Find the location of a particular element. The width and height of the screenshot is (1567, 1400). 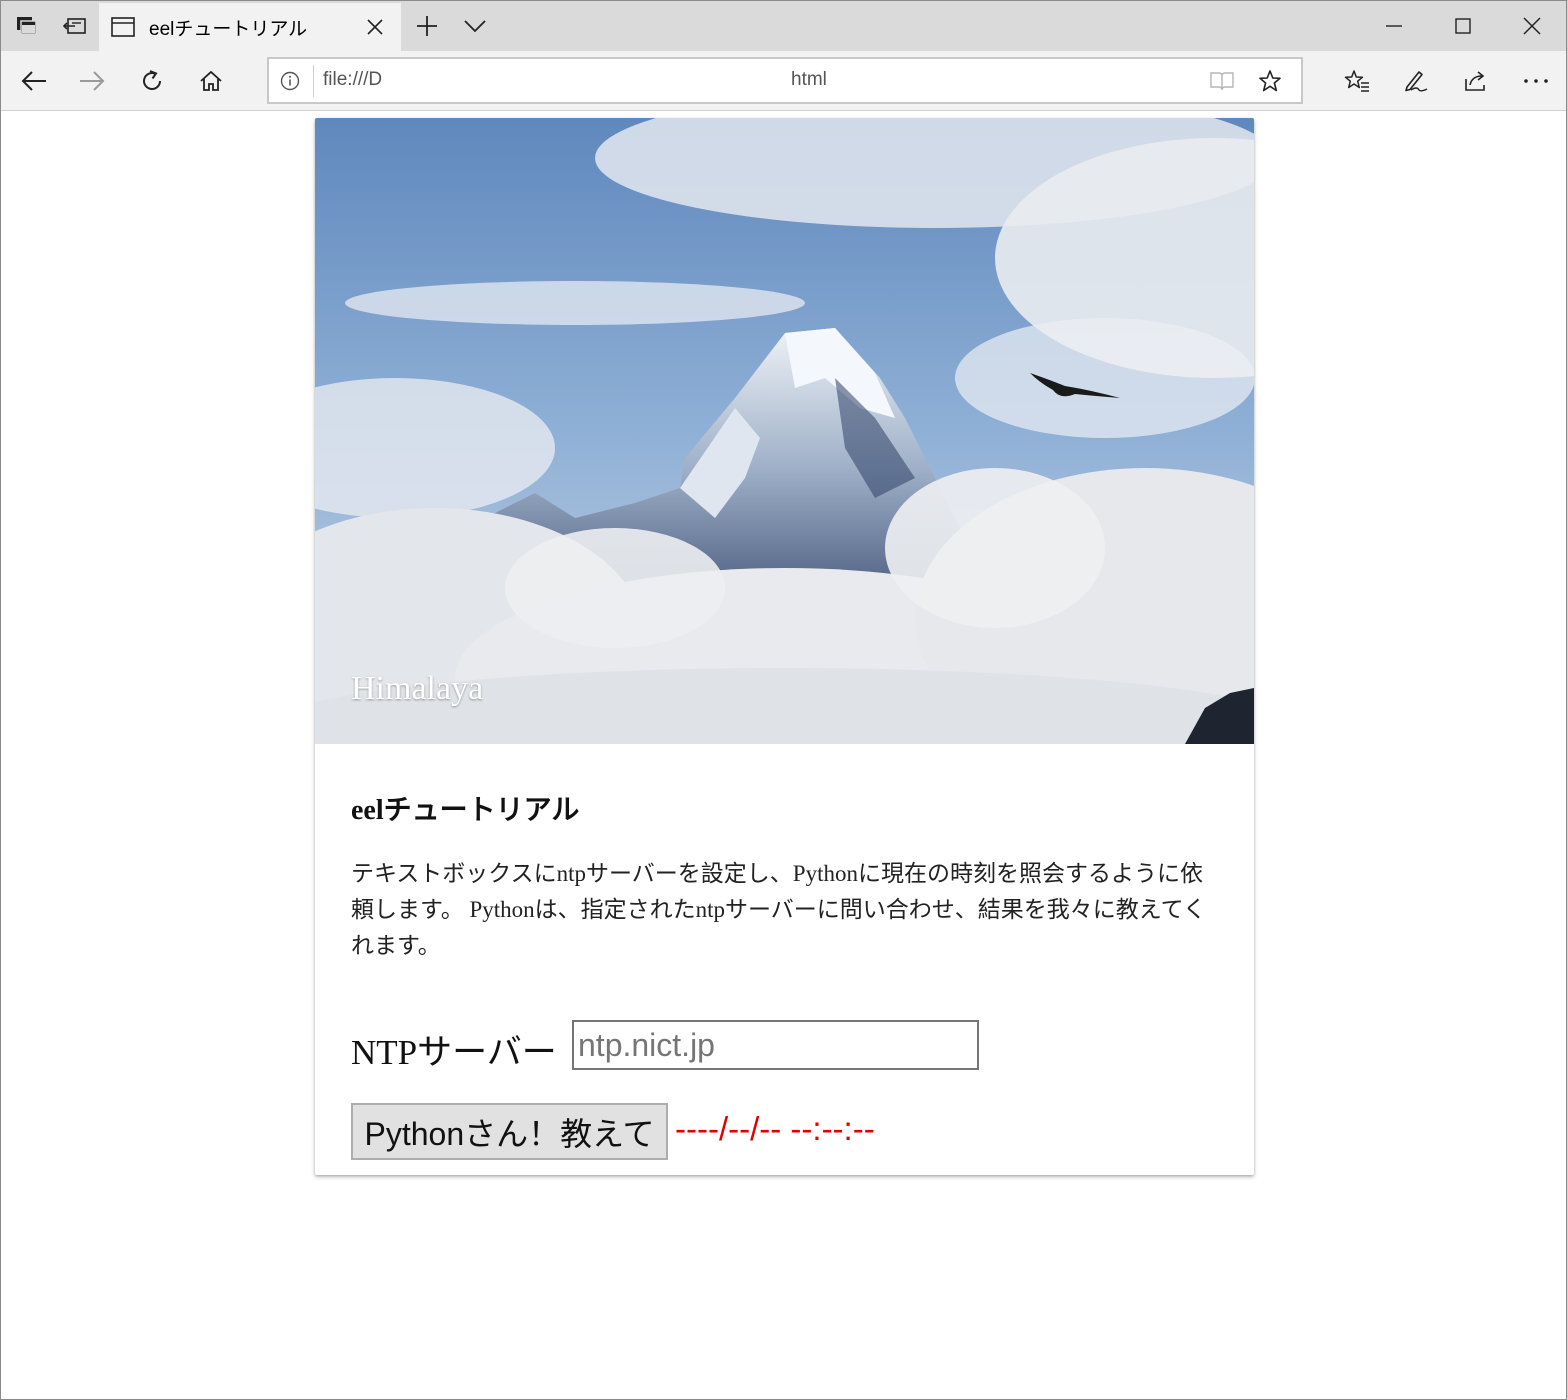

more-button is located at coordinates (1536, 81).